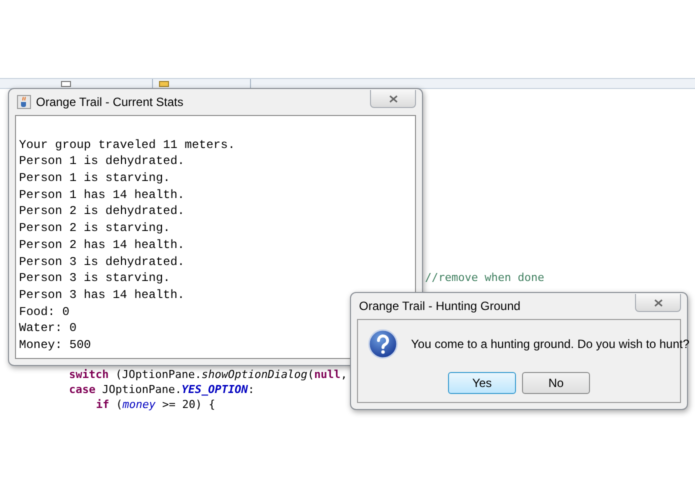  What do you see at coordinates (208, 374) in the screenshot?
I see `code-line: switch (JOptionPane.showOptionDialog(null,` at bounding box center [208, 374].